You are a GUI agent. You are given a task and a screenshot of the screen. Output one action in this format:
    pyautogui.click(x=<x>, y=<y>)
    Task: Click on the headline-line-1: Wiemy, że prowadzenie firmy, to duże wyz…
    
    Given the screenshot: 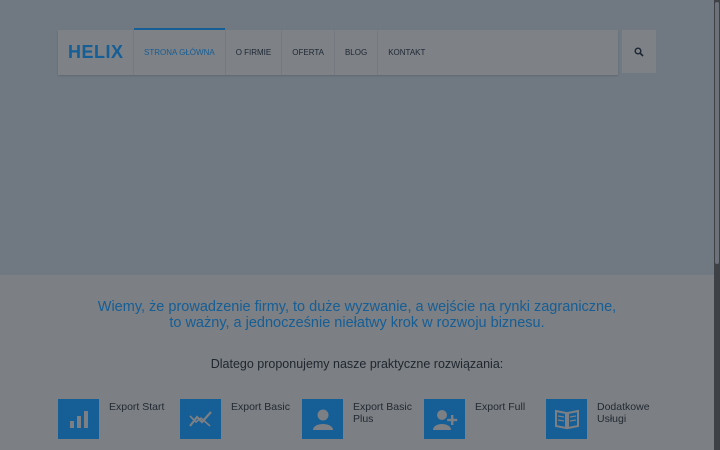 What is the action you would take?
    pyautogui.click(x=357, y=307)
    